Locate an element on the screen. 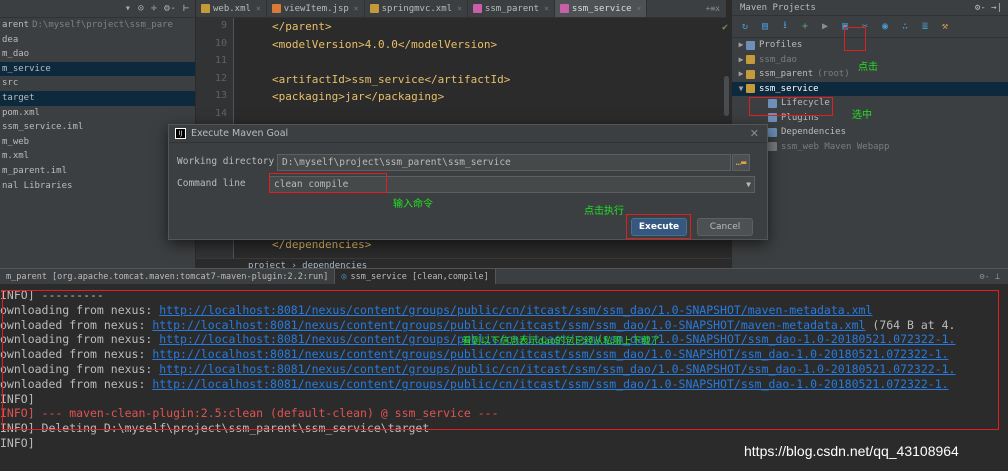 Image resolution: width=1008 pixels, height=471 pixels. gear-icon: ⚙- is located at coordinates (170, 8).